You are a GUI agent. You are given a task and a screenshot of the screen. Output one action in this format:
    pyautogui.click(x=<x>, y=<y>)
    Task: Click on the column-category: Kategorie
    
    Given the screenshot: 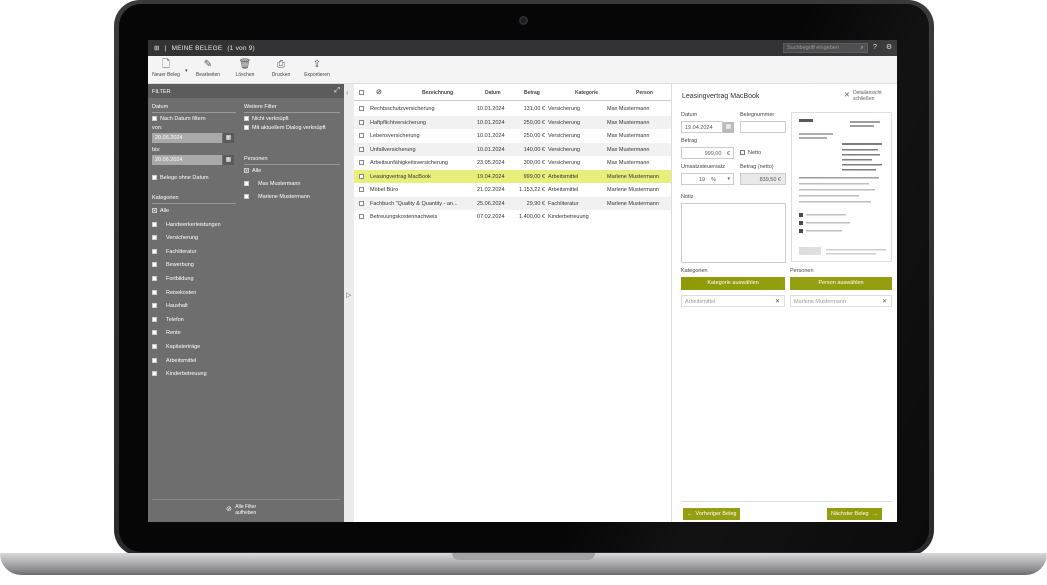 What is the action you would take?
    pyautogui.click(x=586, y=93)
    